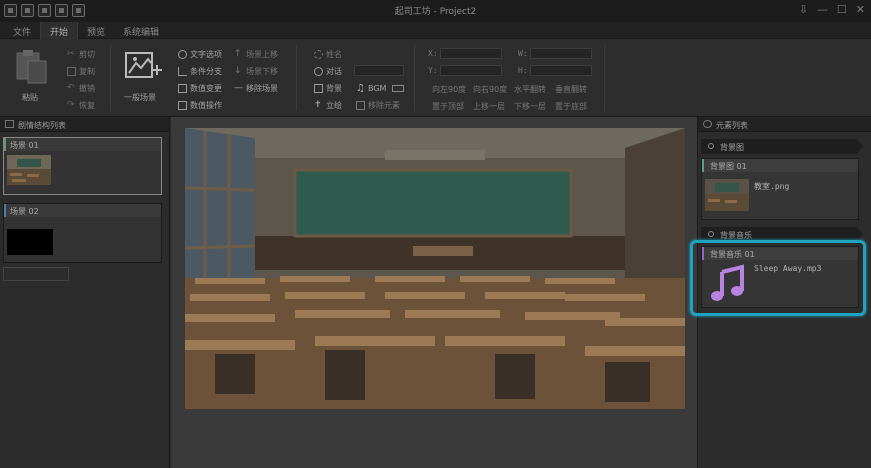  Describe the element at coordinates (182, 71) in the screenshot. I see `branch-icon` at that location.